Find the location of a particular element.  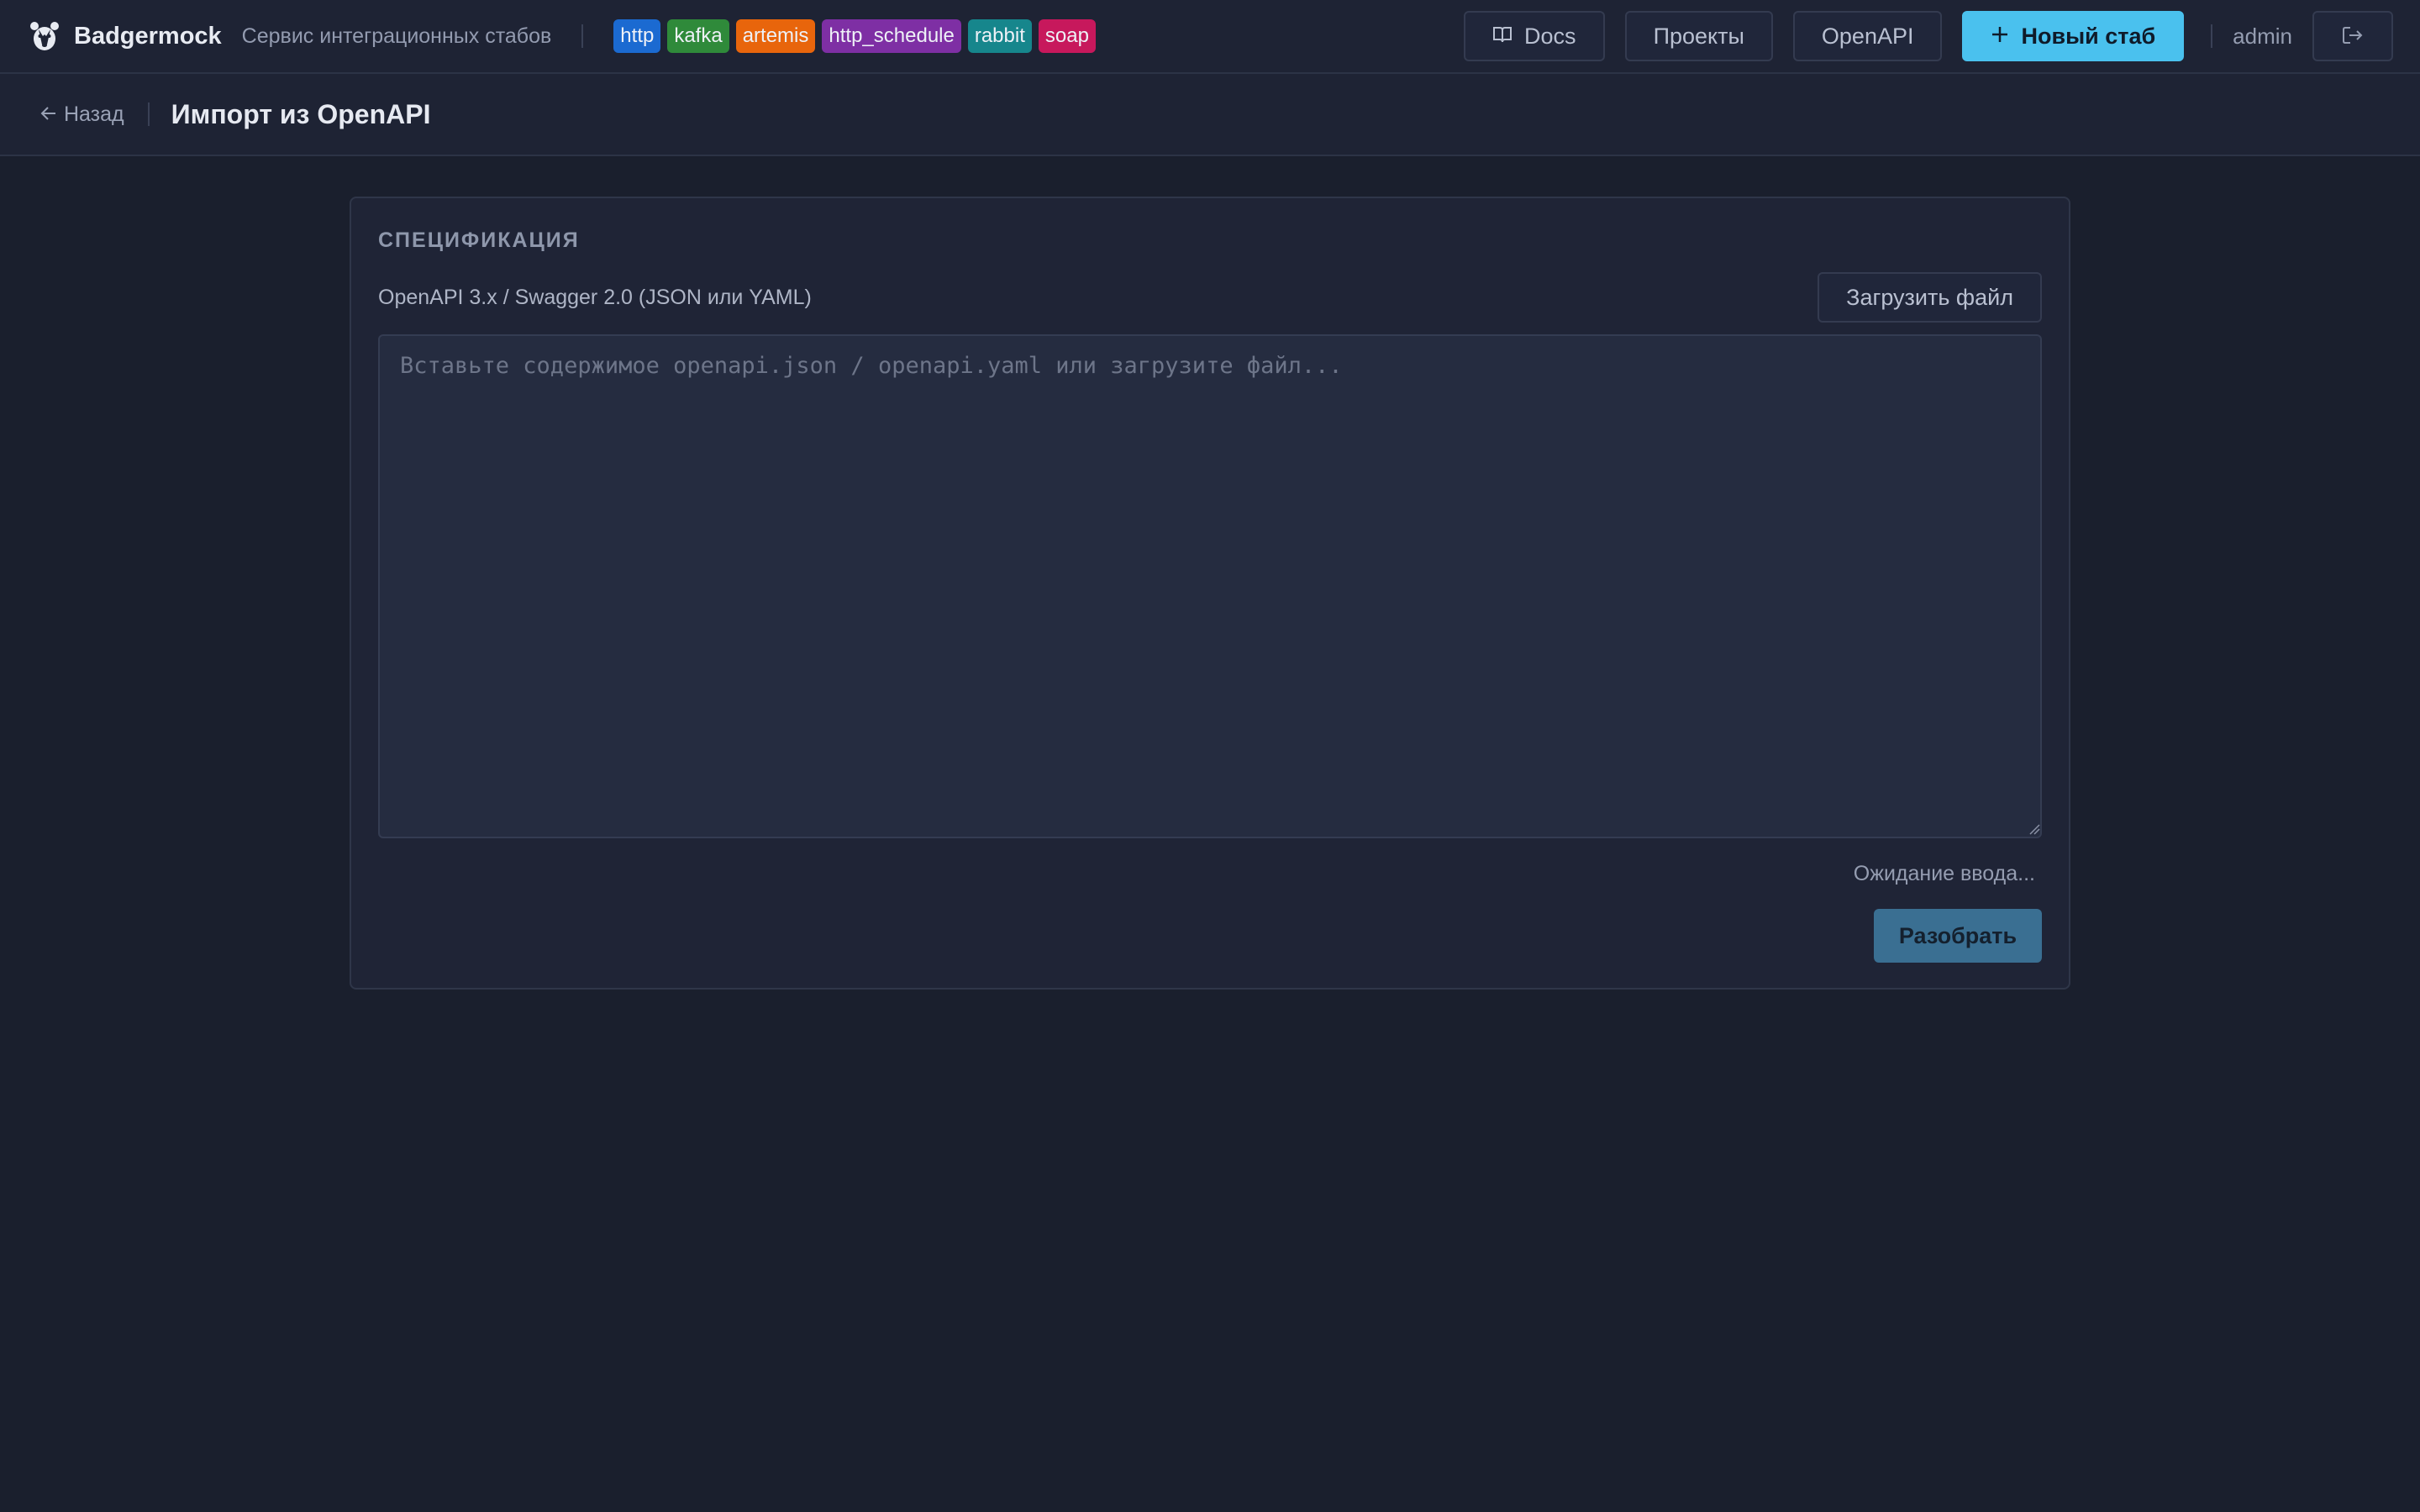

brand: Badgermock is located at coordinates (124, 36).